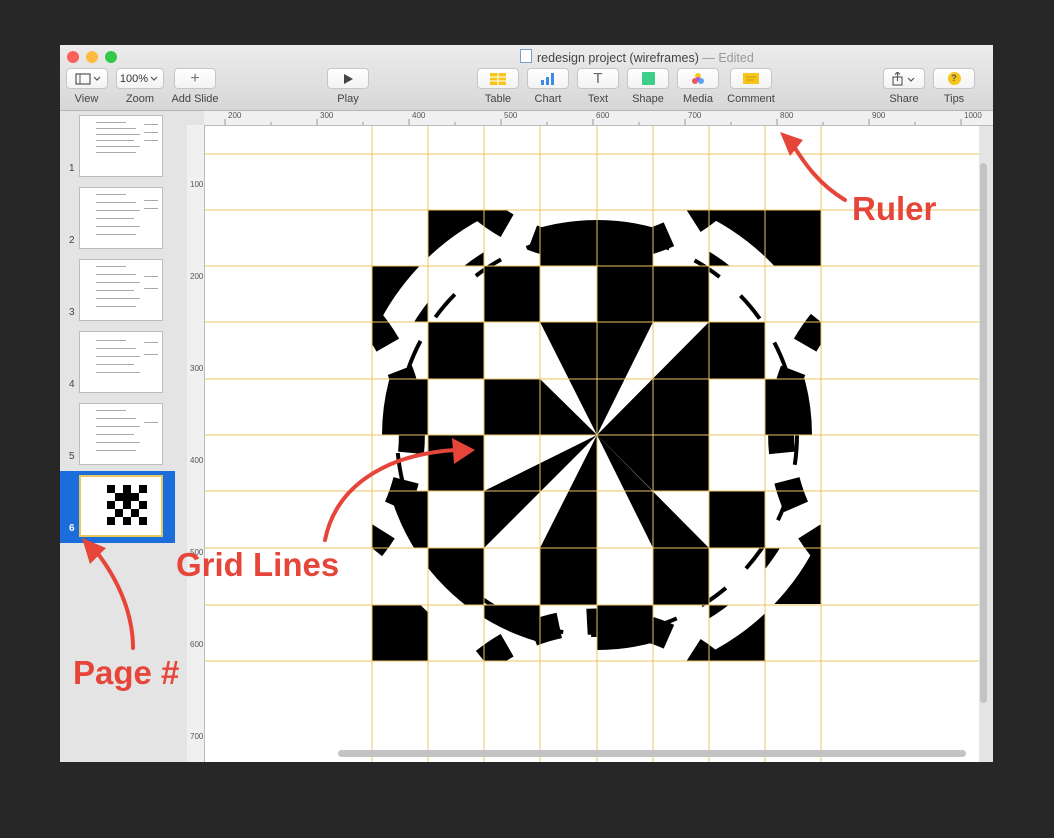 The image size is (1054, 838). What do you see at coordinates (154, 78) in the screenshot?
I see `chevron-down-icon` at bounding box center [154, 78].